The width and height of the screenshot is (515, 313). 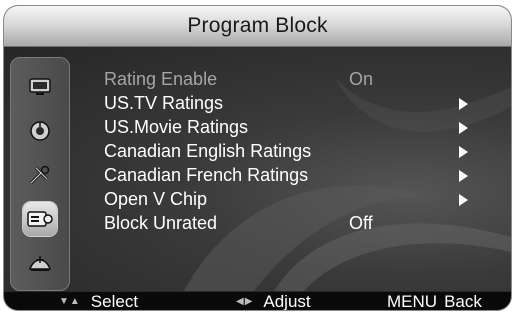 What do you see at coordinates (208, 150) in the screenshot?
I see `menu-item-label: Canadian English Ratings` at bounding box center [208, 150].